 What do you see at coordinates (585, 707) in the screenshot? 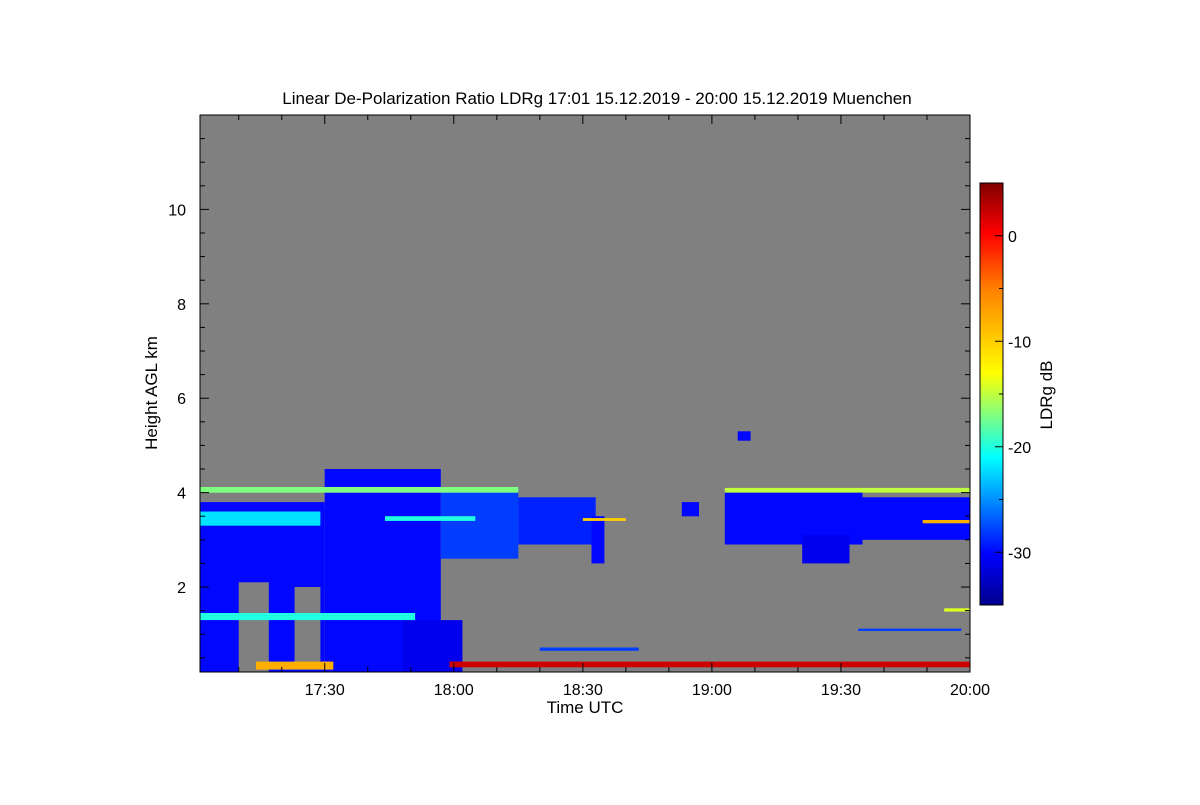
I see `x-axis-label: Time UTC` at bounding box center [585, 707].